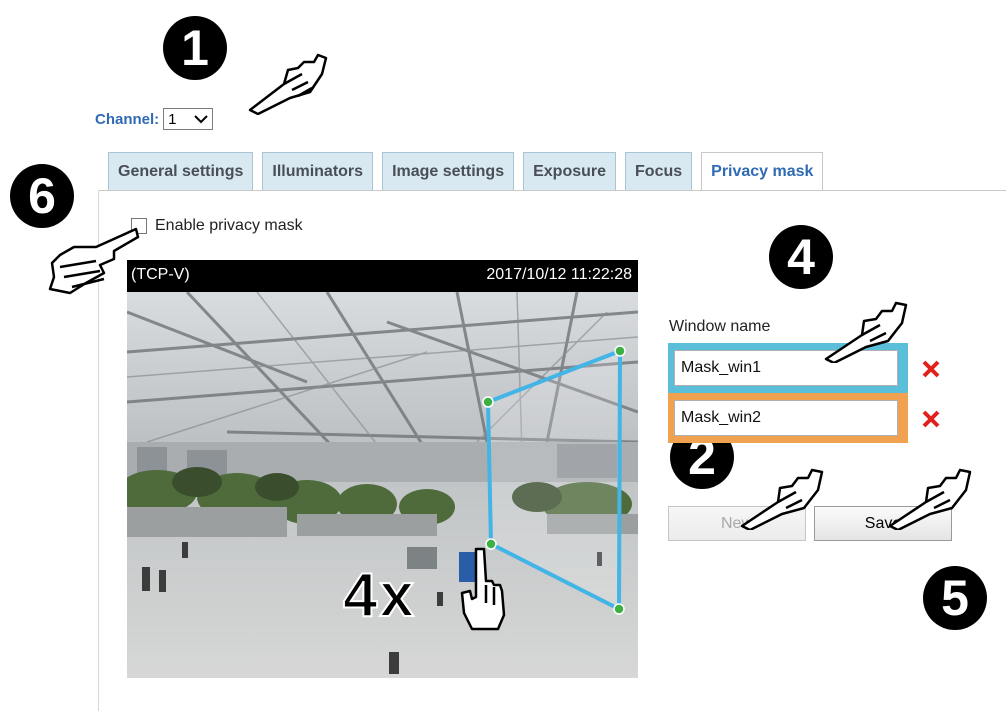 This screenshot has height=711, width=1006. Describe the element at coordinates (786, 418) in the screenshot. I see `mask-window-2-input: Mask_win2` at that location.